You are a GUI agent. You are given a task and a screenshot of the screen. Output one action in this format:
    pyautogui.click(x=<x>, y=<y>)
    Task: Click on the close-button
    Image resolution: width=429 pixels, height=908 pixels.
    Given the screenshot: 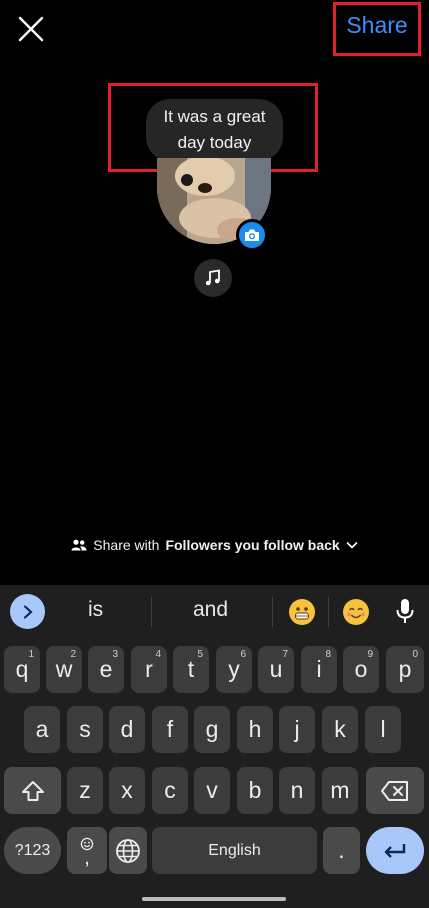 What is the action you would take?
    pyautogui.click(x=31, y=29)
    